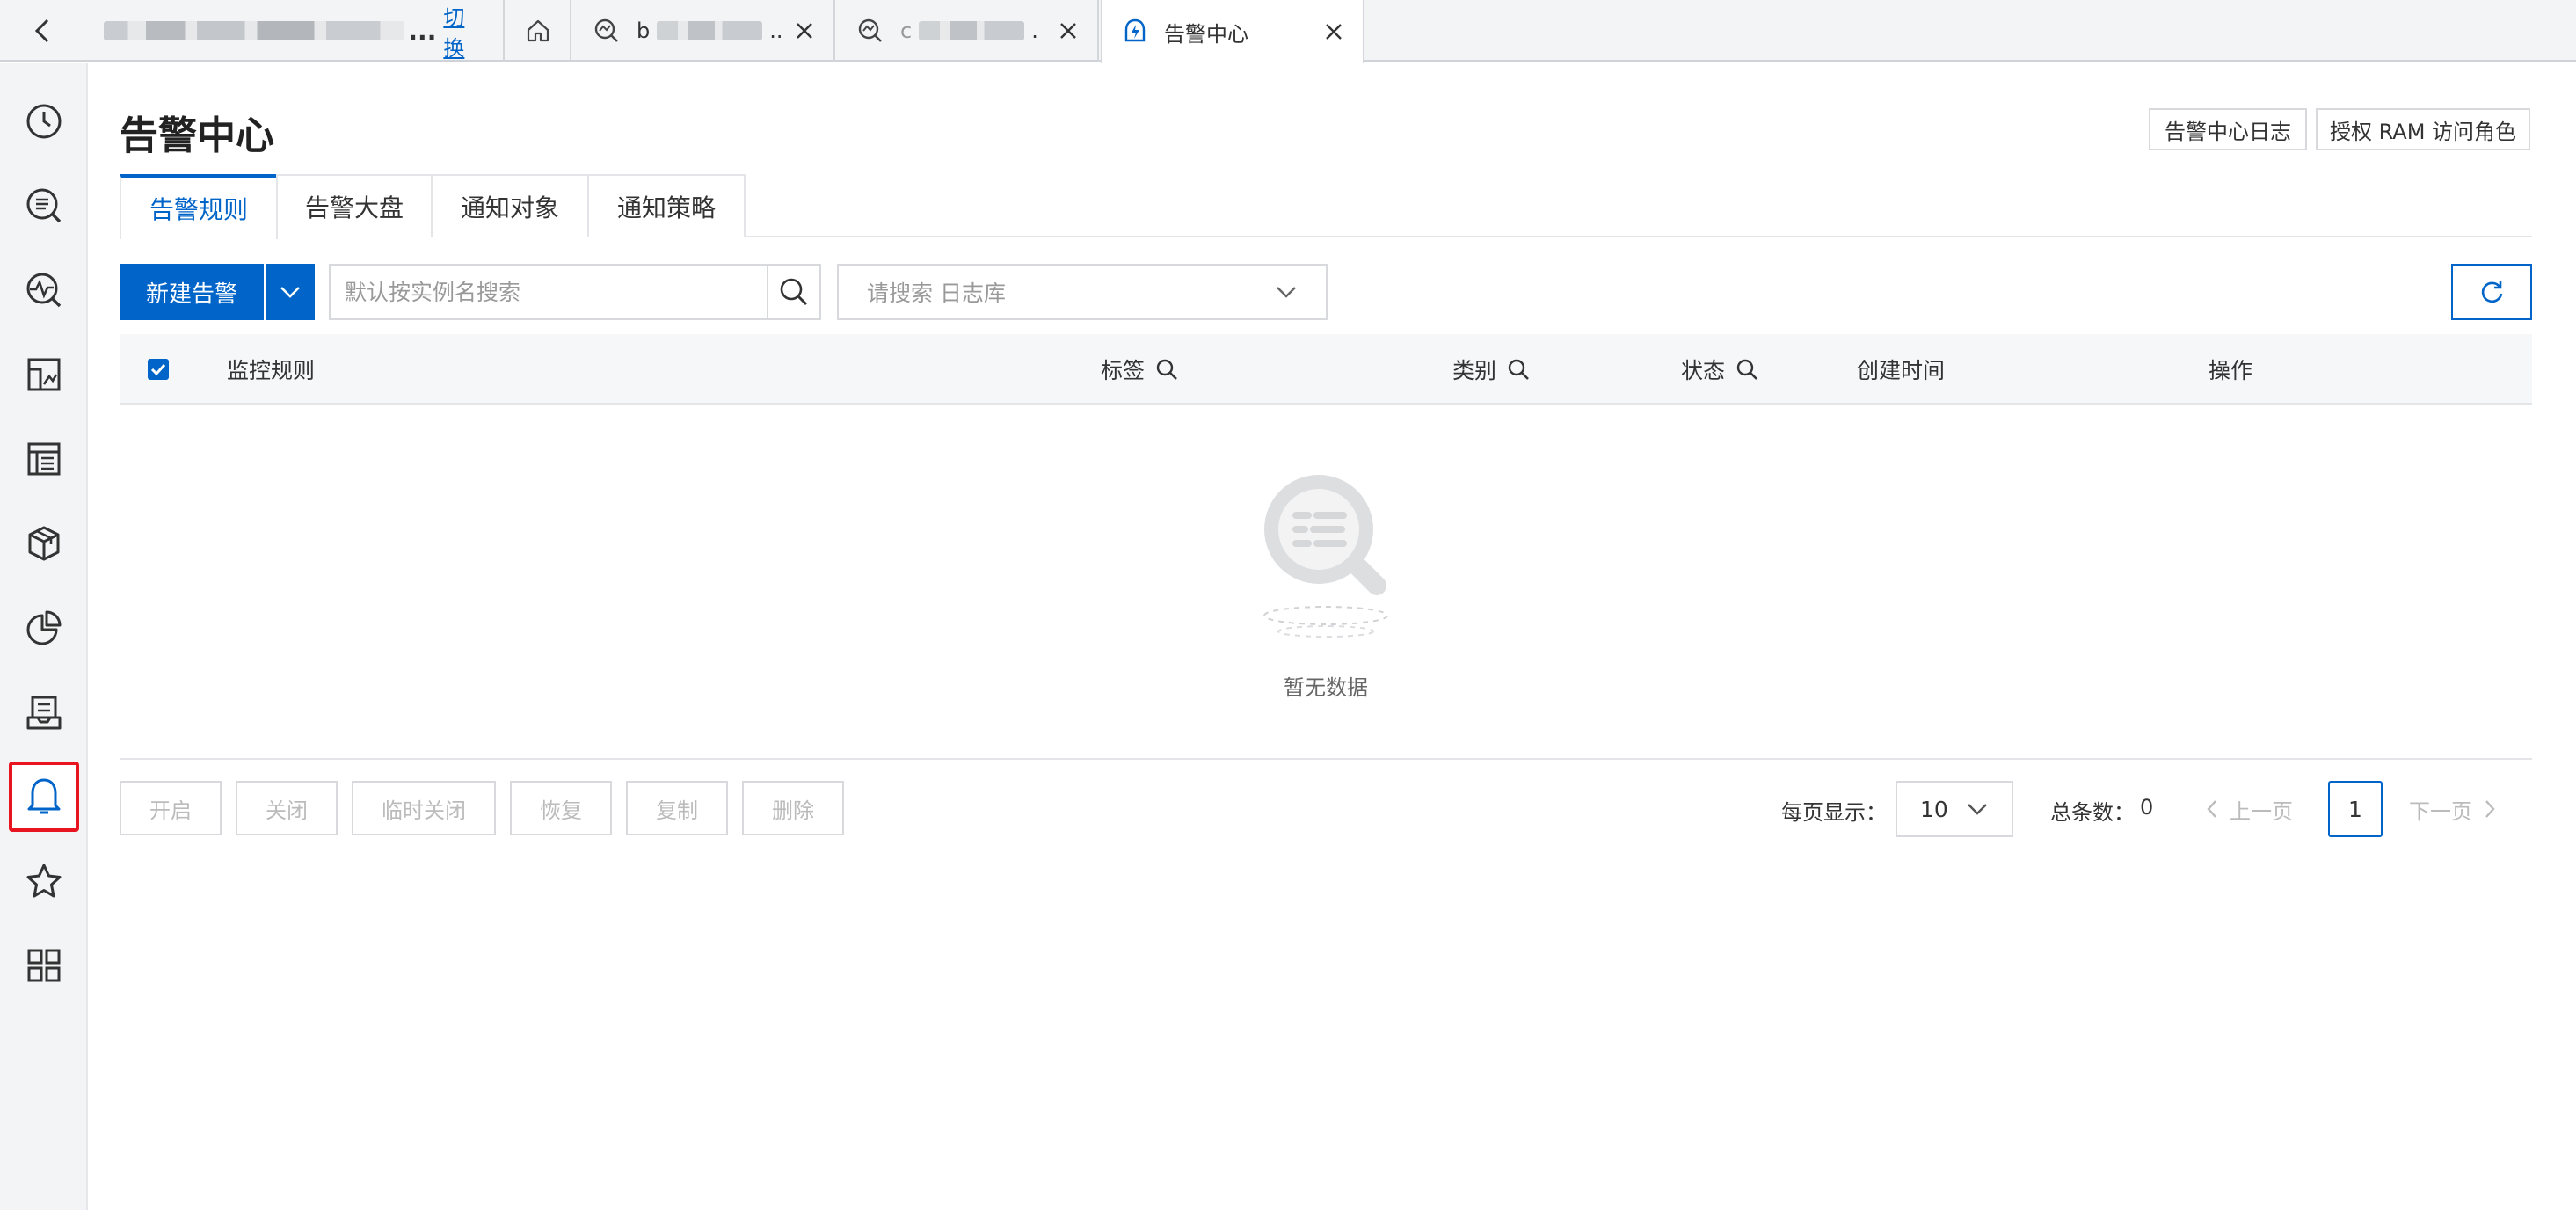 This screenshot has height=1210, width=2576. What do you see at coordinates (906, 31) in the screenshot?
I see `tab-c-label: c` at bounding box center [906, 31].